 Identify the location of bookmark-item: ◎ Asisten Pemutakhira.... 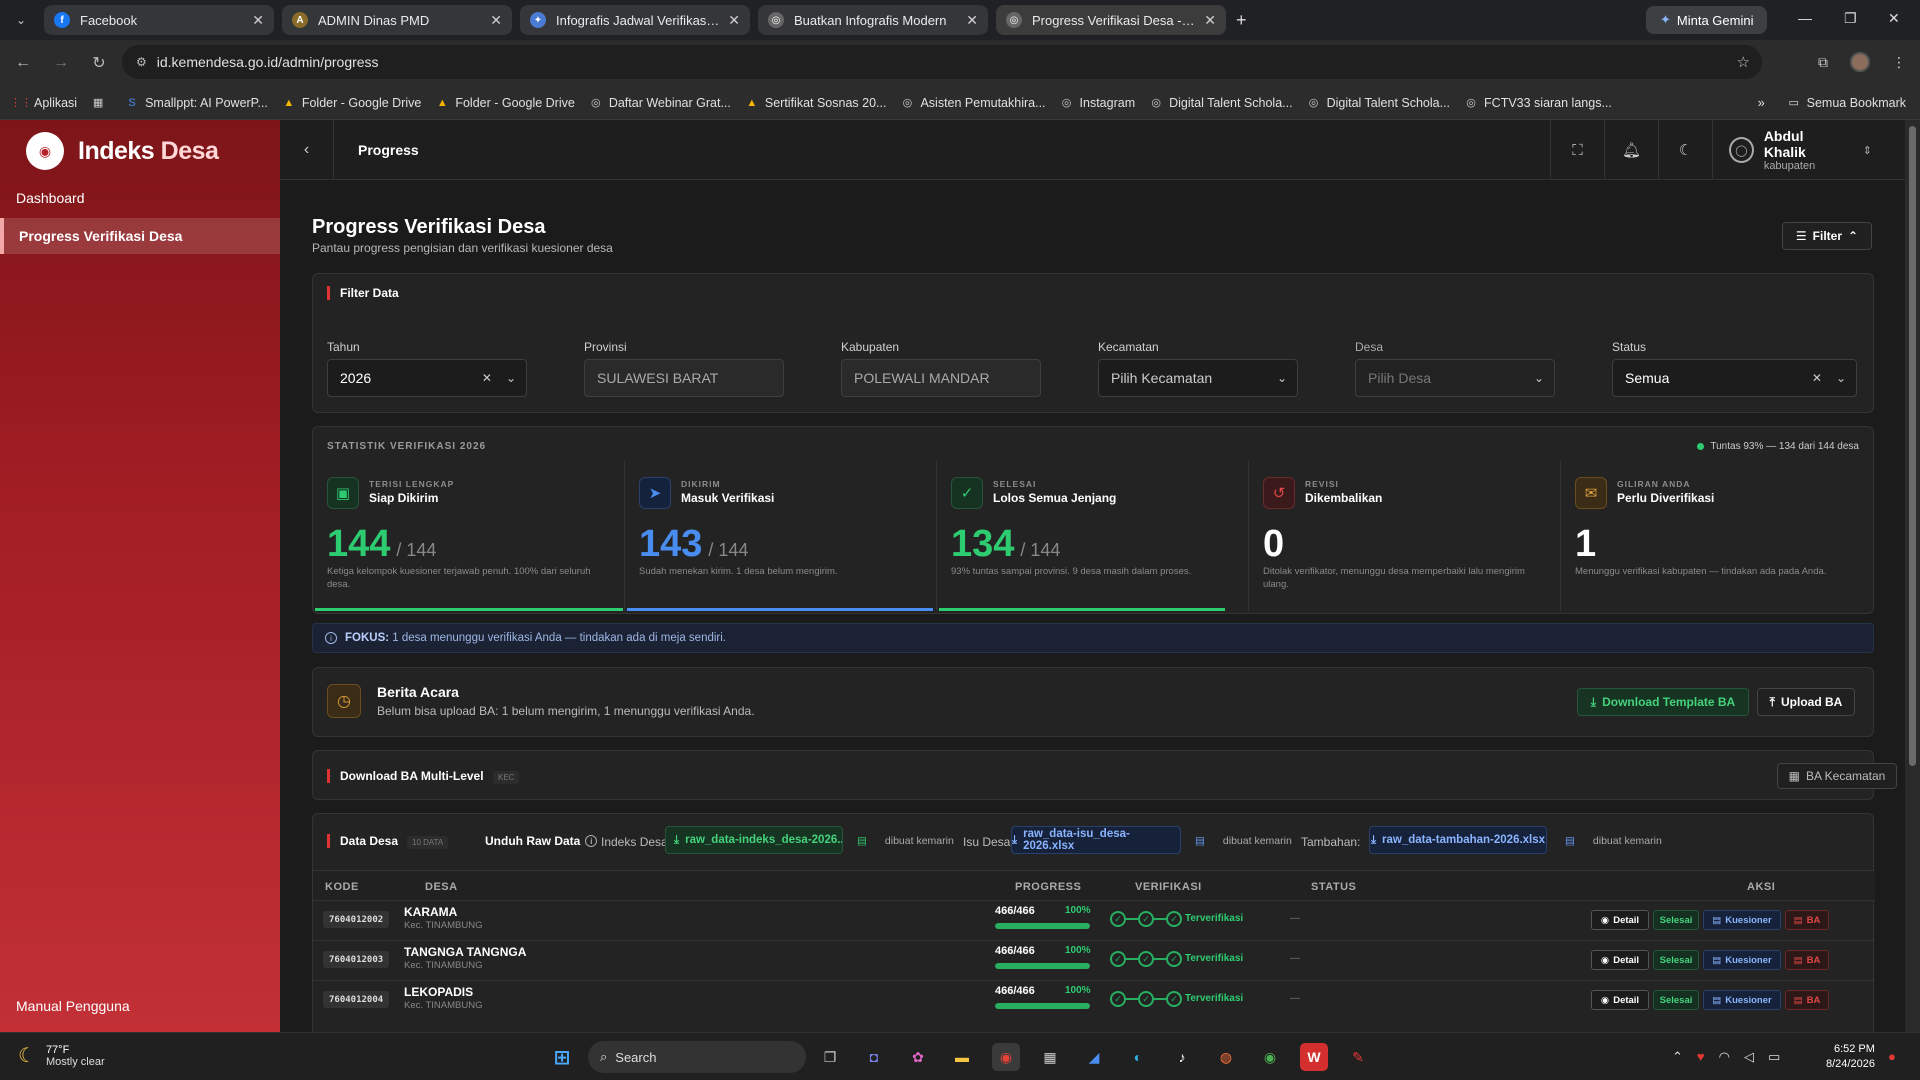
(973, 103).